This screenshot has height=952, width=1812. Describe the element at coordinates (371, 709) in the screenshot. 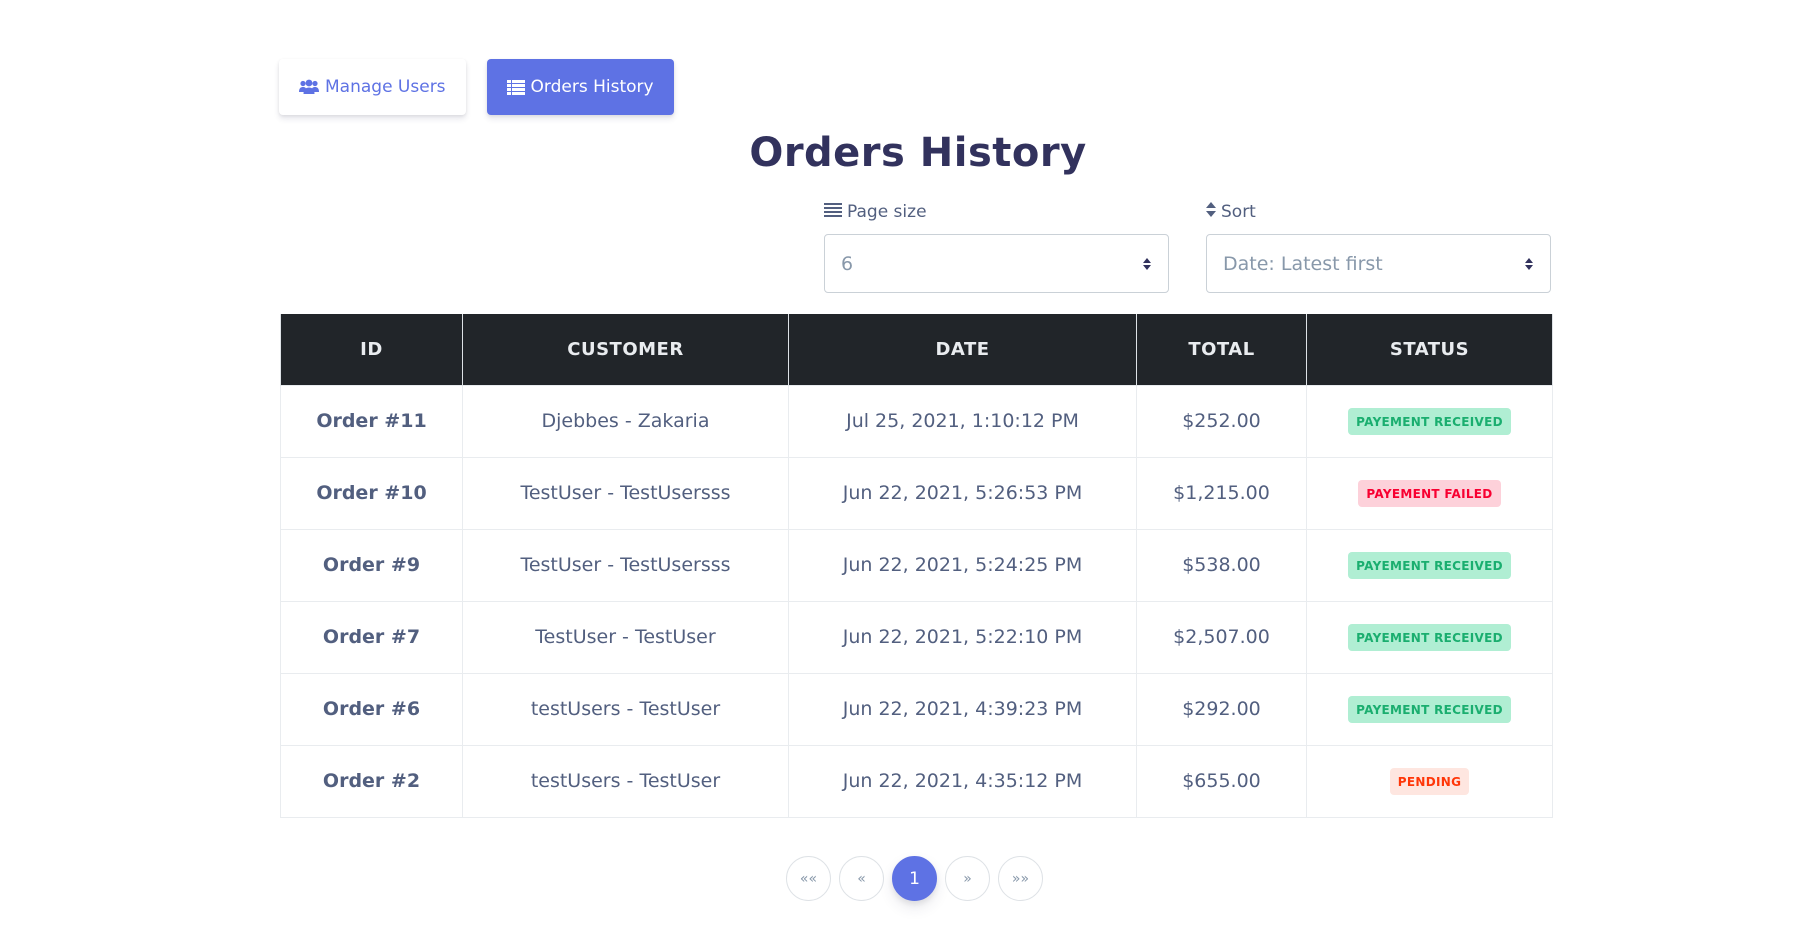

I see `order-id: Order #6` at that location.